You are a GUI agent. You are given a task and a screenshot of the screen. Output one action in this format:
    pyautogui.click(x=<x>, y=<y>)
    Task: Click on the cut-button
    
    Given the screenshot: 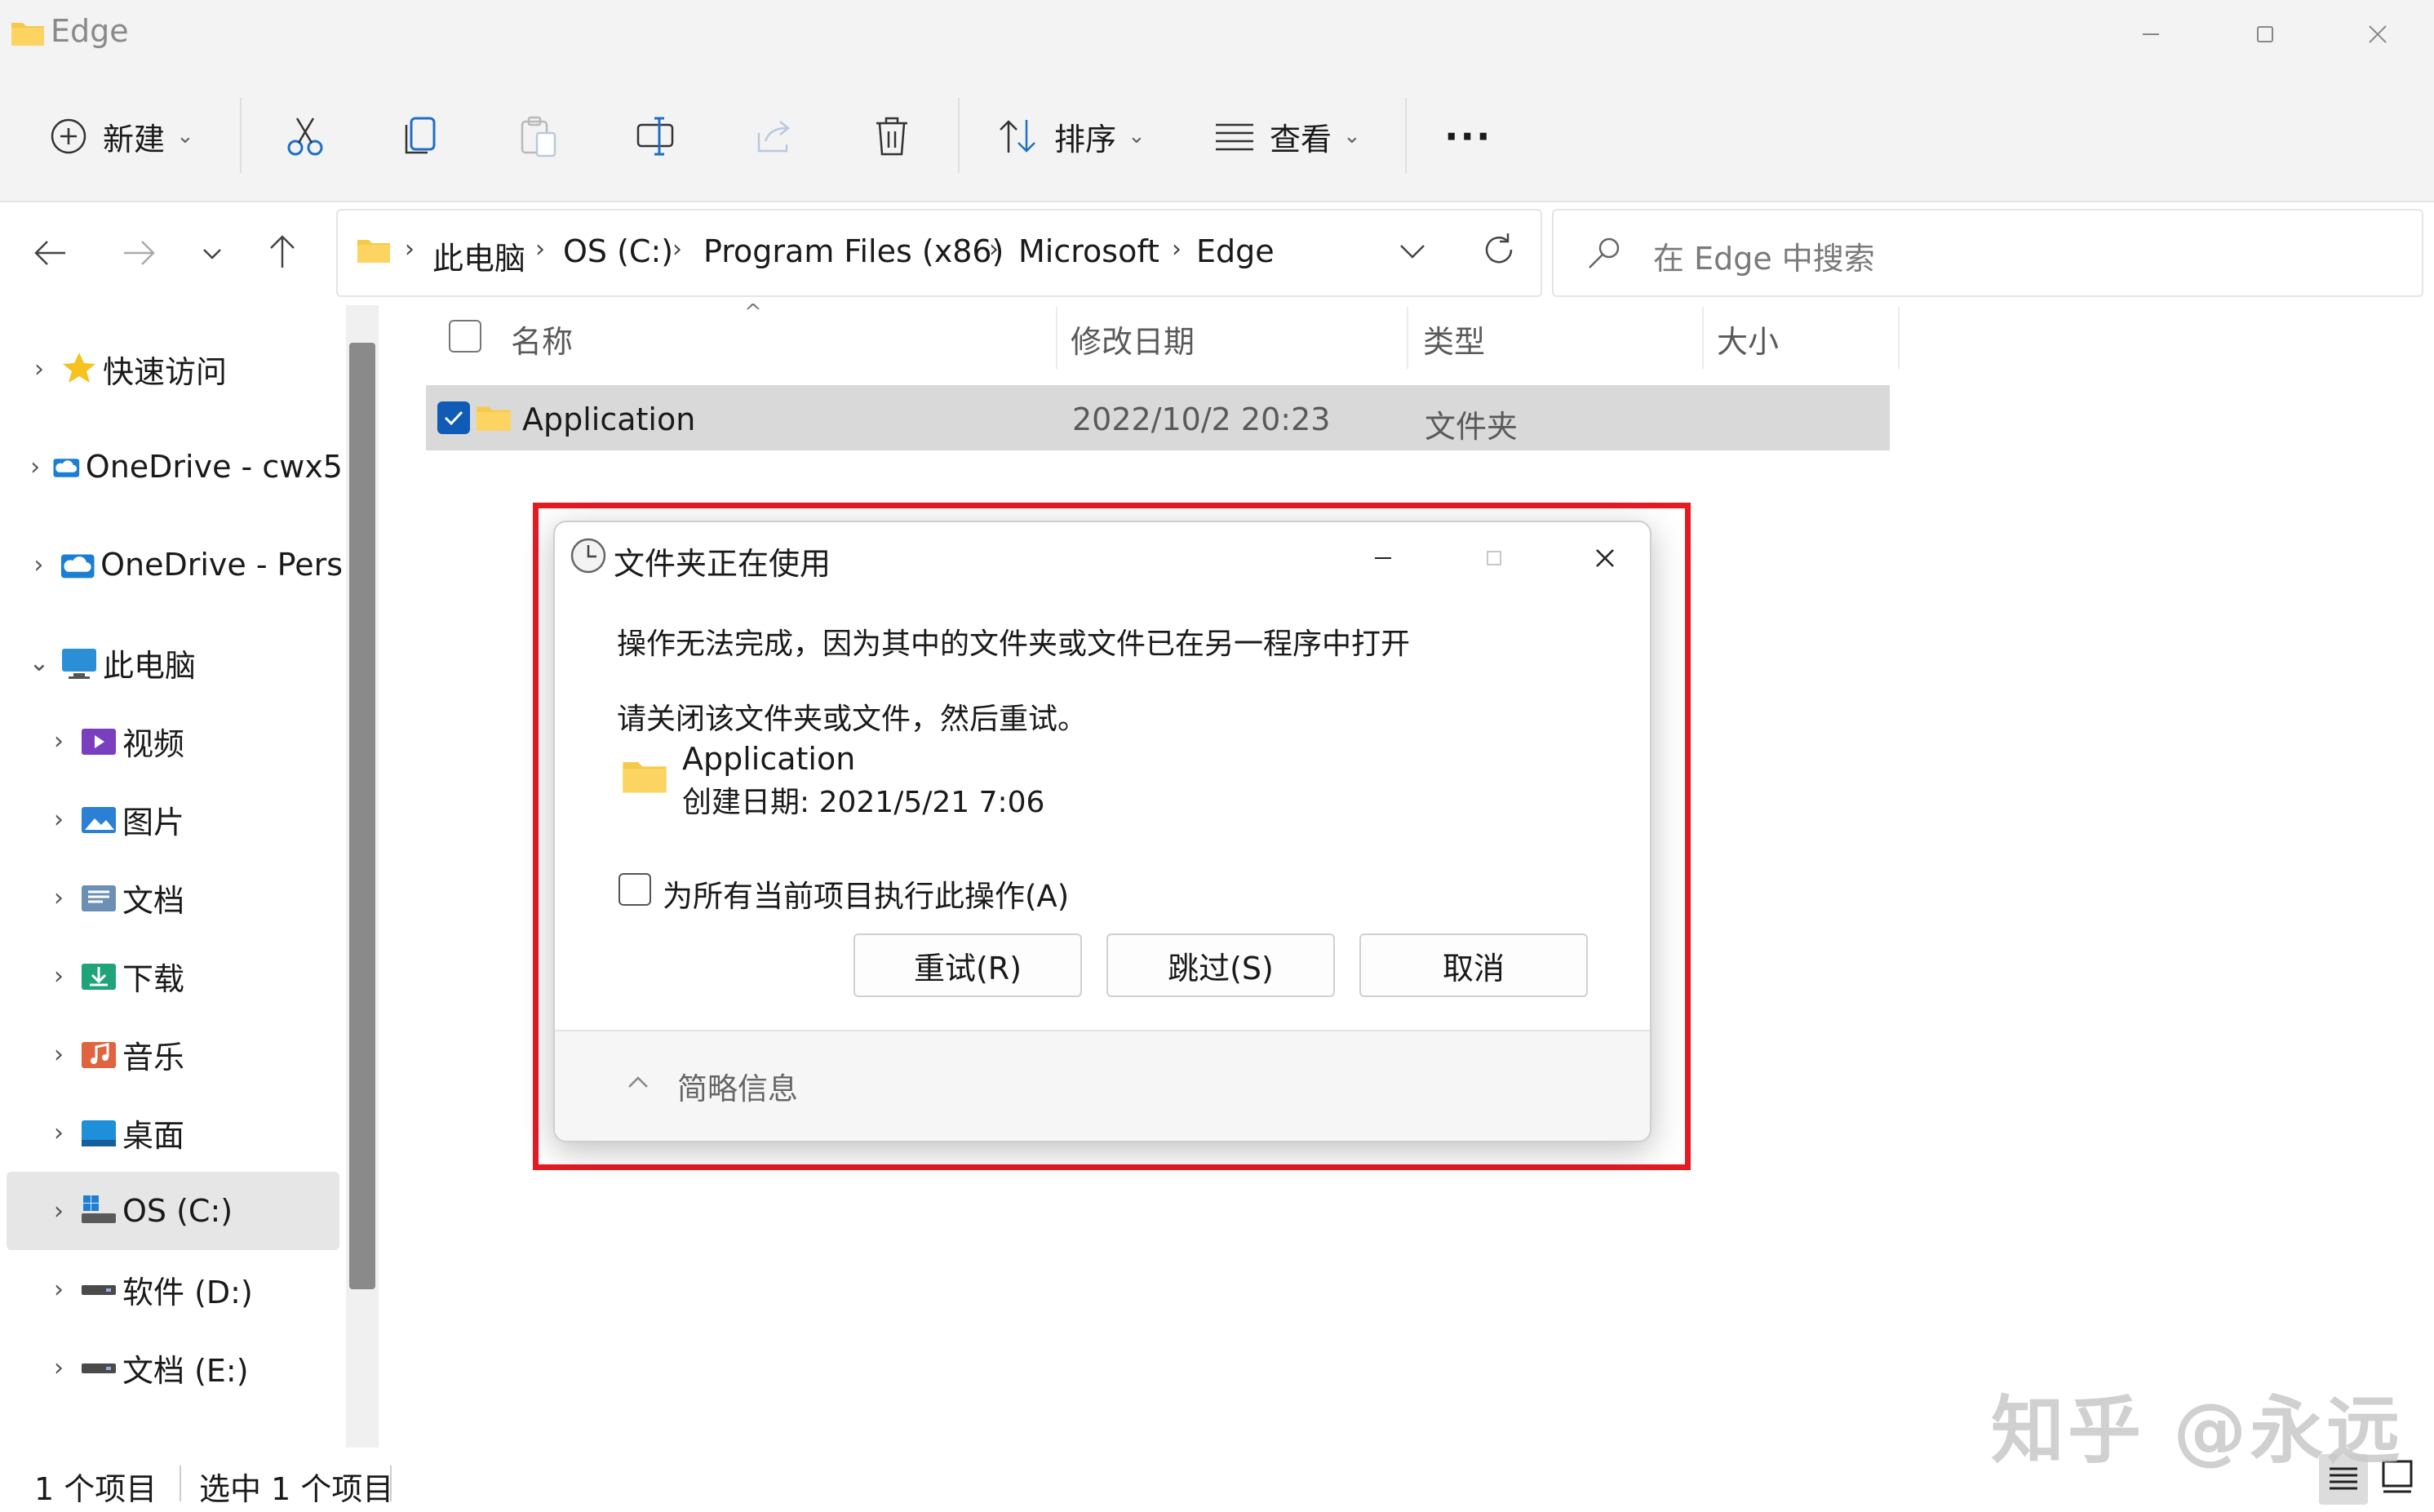 What is the action you would take?
    pyautogui.click(x=305, y=136)
    